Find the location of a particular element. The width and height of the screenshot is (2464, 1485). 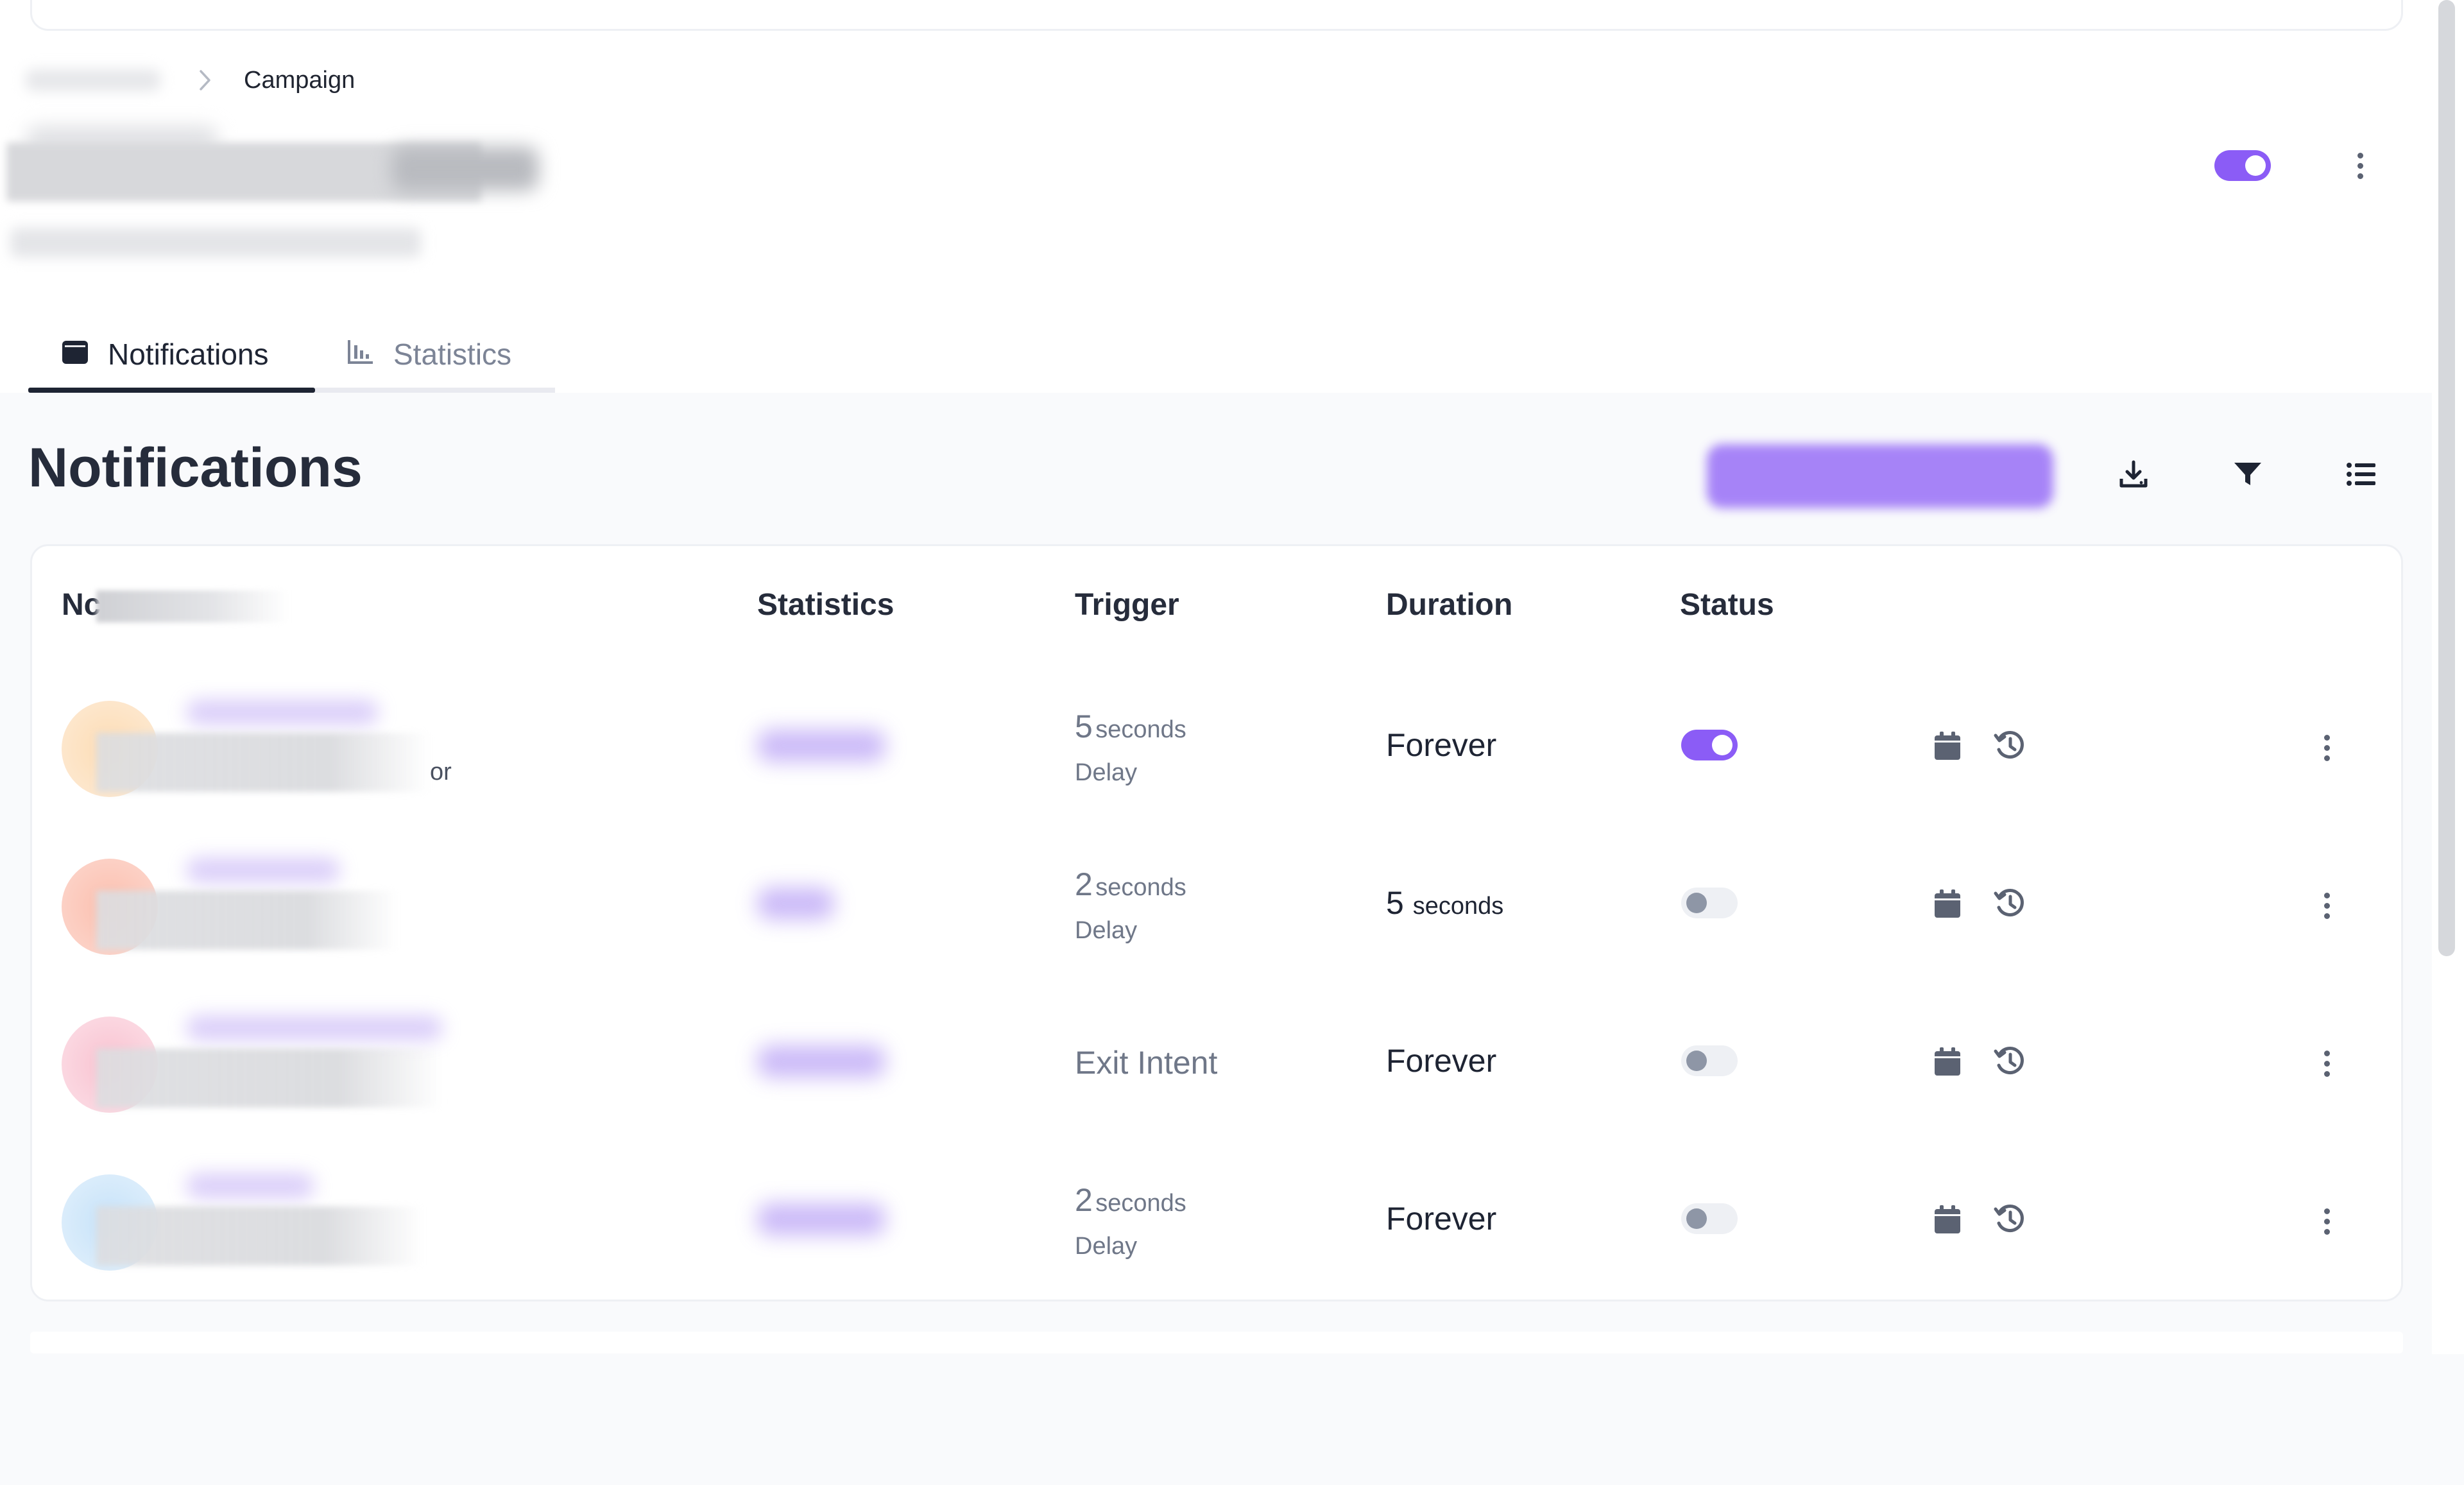

trigger-value: Exit Intent is located at coordinates (1147, 1063).